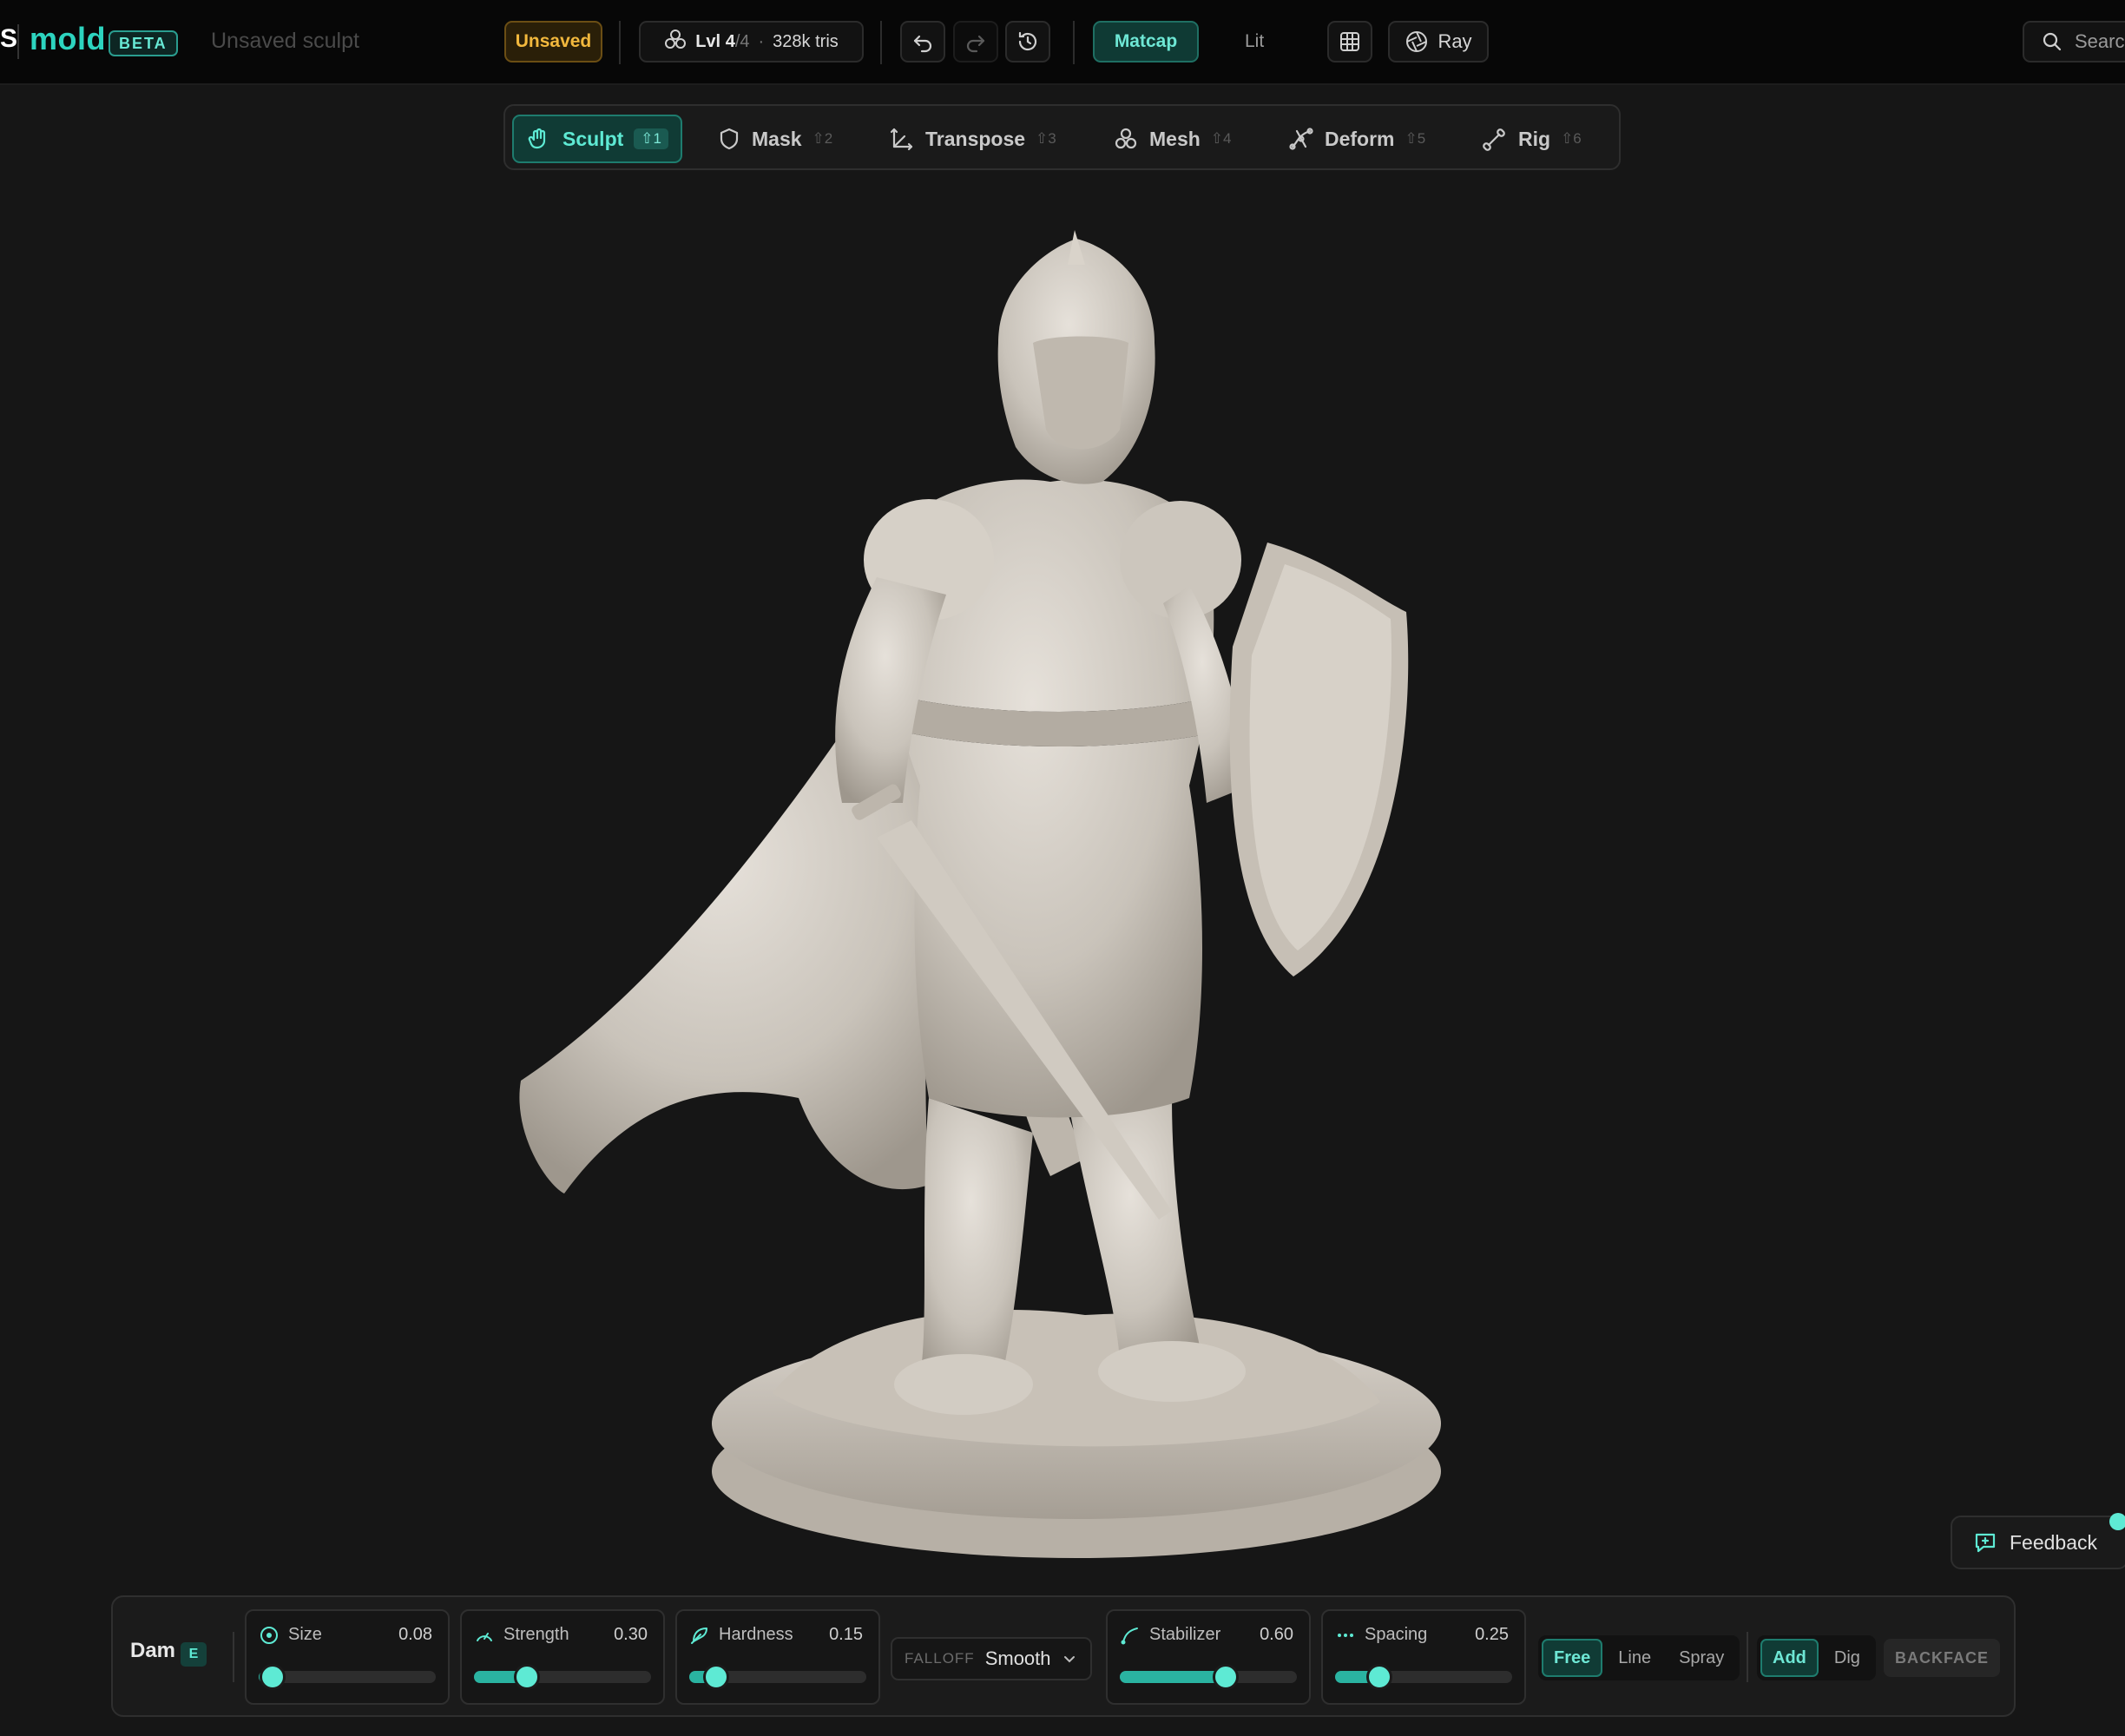 This screenshot has width=2125, height=1736. Describe the element at coordinates (1208, 1657) in the screenshot. I see `stabilizer-slider-group: Stabilizer 0.60` at that location.